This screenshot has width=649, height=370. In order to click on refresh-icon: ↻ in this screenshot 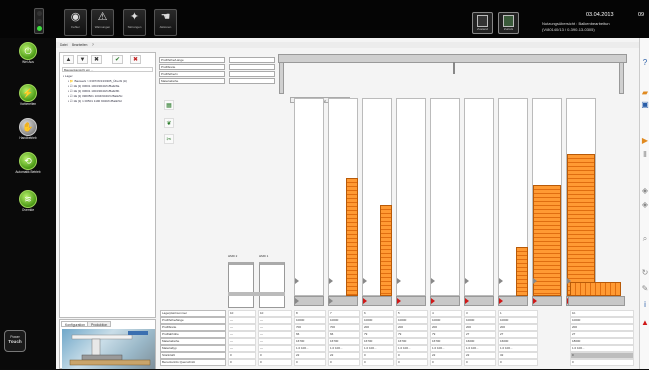, I will do `click(644, 274)`.